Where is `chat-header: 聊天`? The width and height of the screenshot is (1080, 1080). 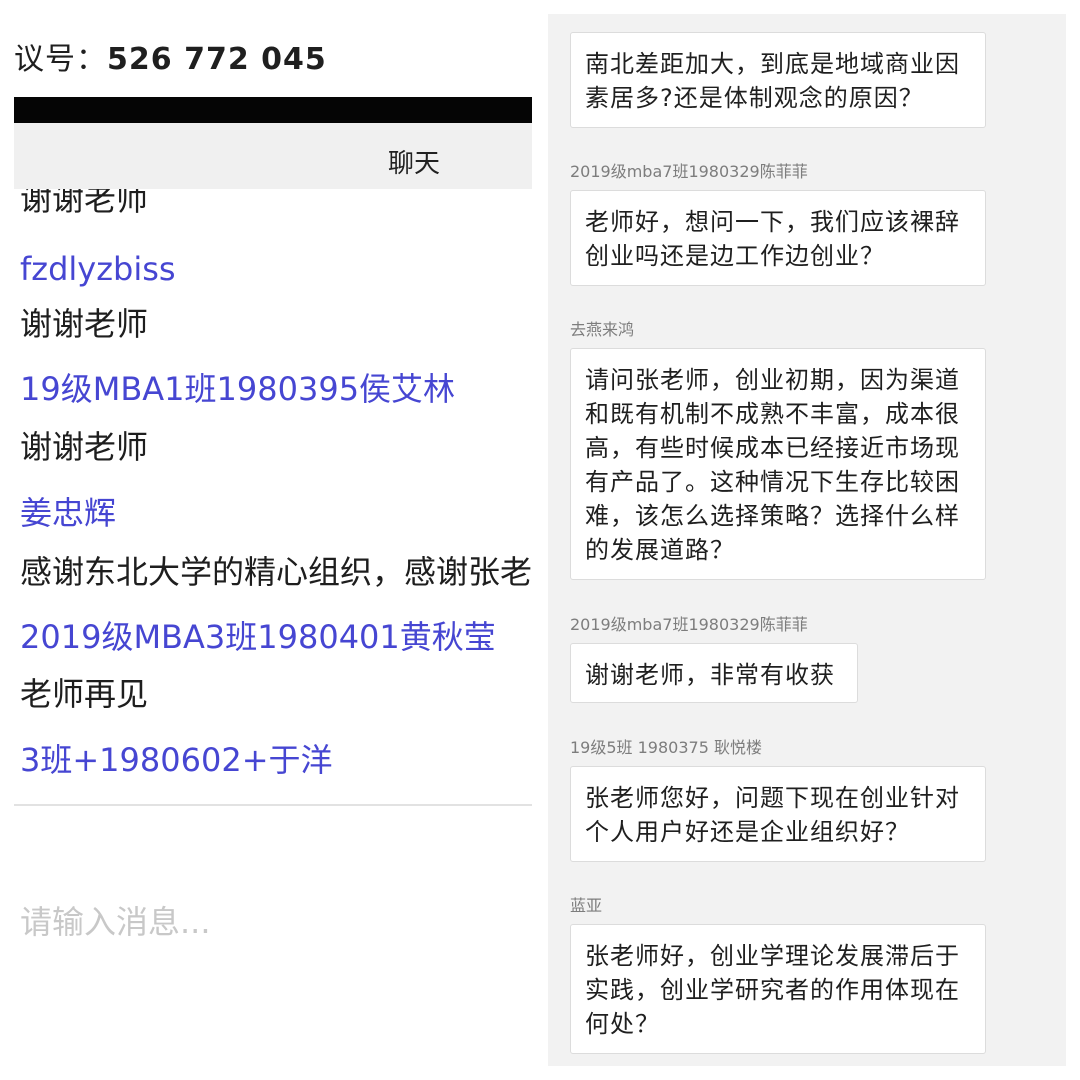
chat-header: 聊天 is located at coordinates (273, 156).